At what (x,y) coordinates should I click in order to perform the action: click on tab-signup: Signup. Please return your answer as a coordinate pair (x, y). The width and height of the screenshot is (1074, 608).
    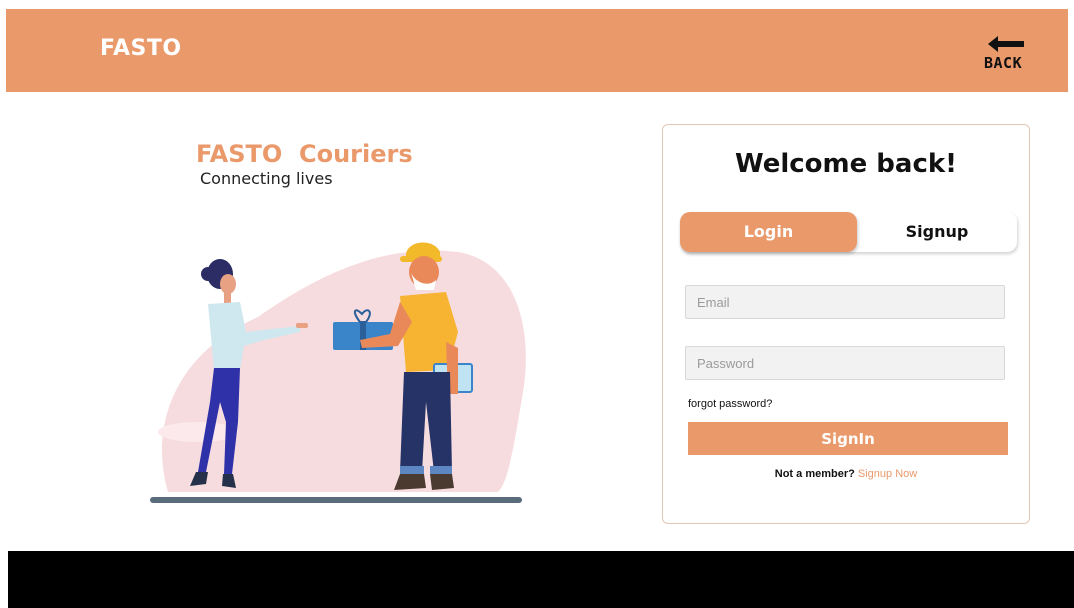
    Looking at the image, I should click on (937, 232).